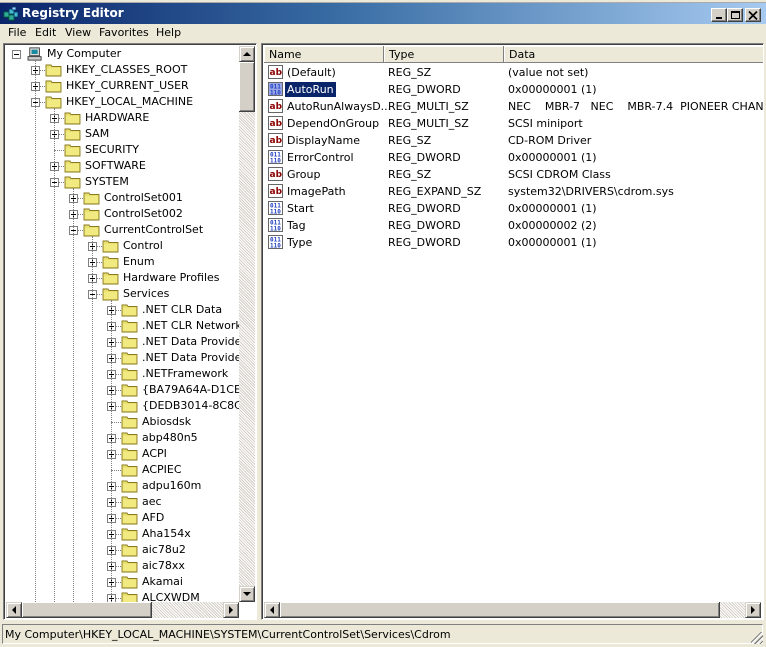  I want to click on tree-node: Akamai, so click(122, 582).